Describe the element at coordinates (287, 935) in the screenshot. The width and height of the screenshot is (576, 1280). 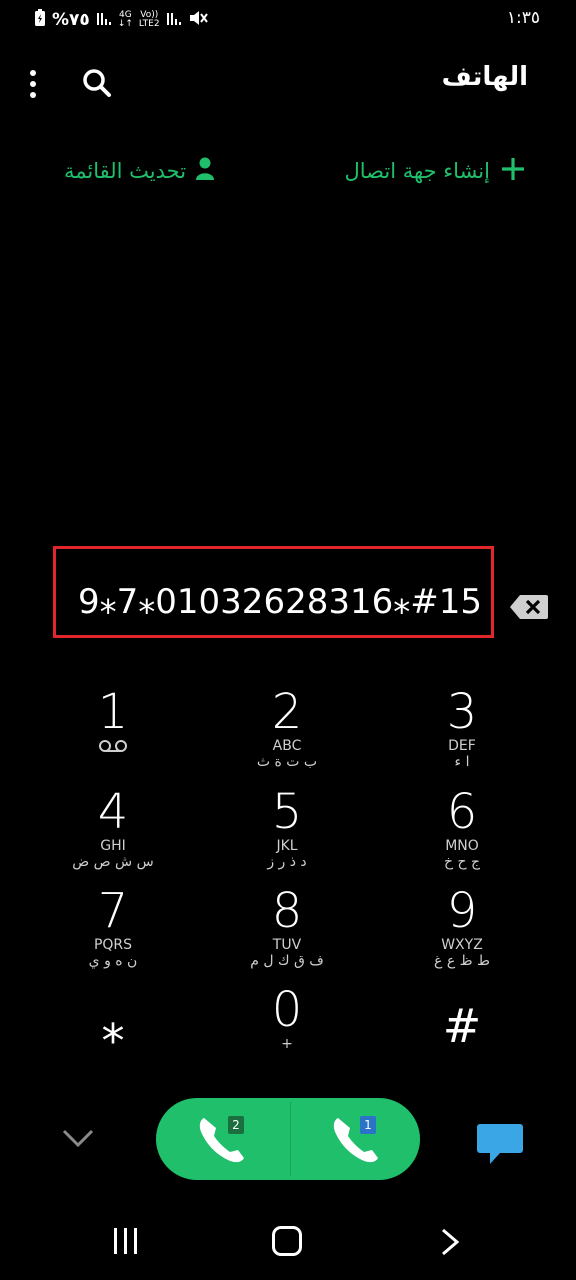
I see `key-8: 8 TUV ف ق ك ل م` at that location.